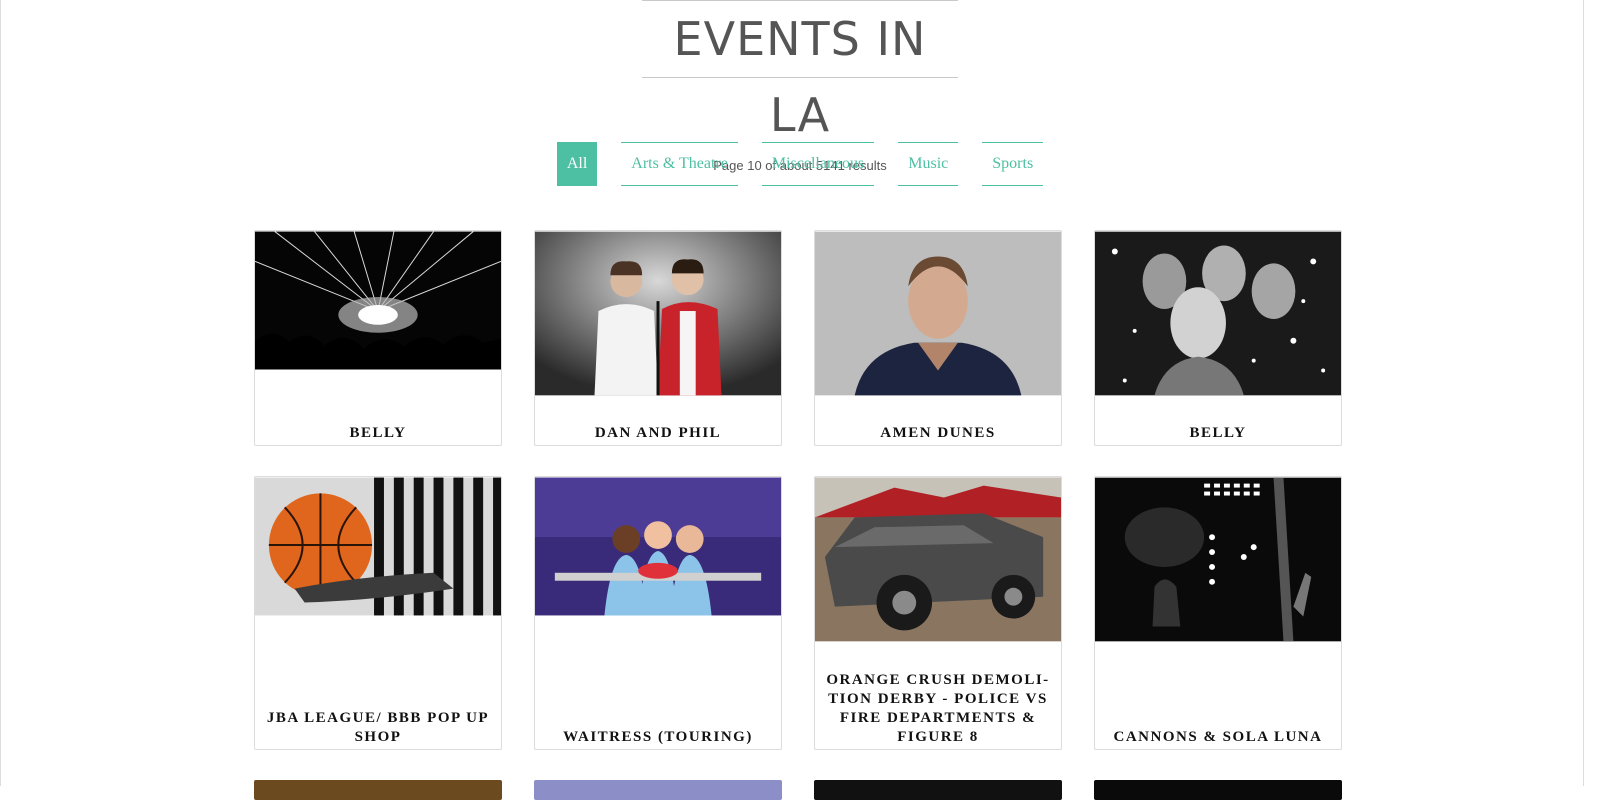  What do you see at coordinates (658, 737) in the screenshot?
I see `event-title: WAITRESS (TOURING)` at bounding box center [658, 737].